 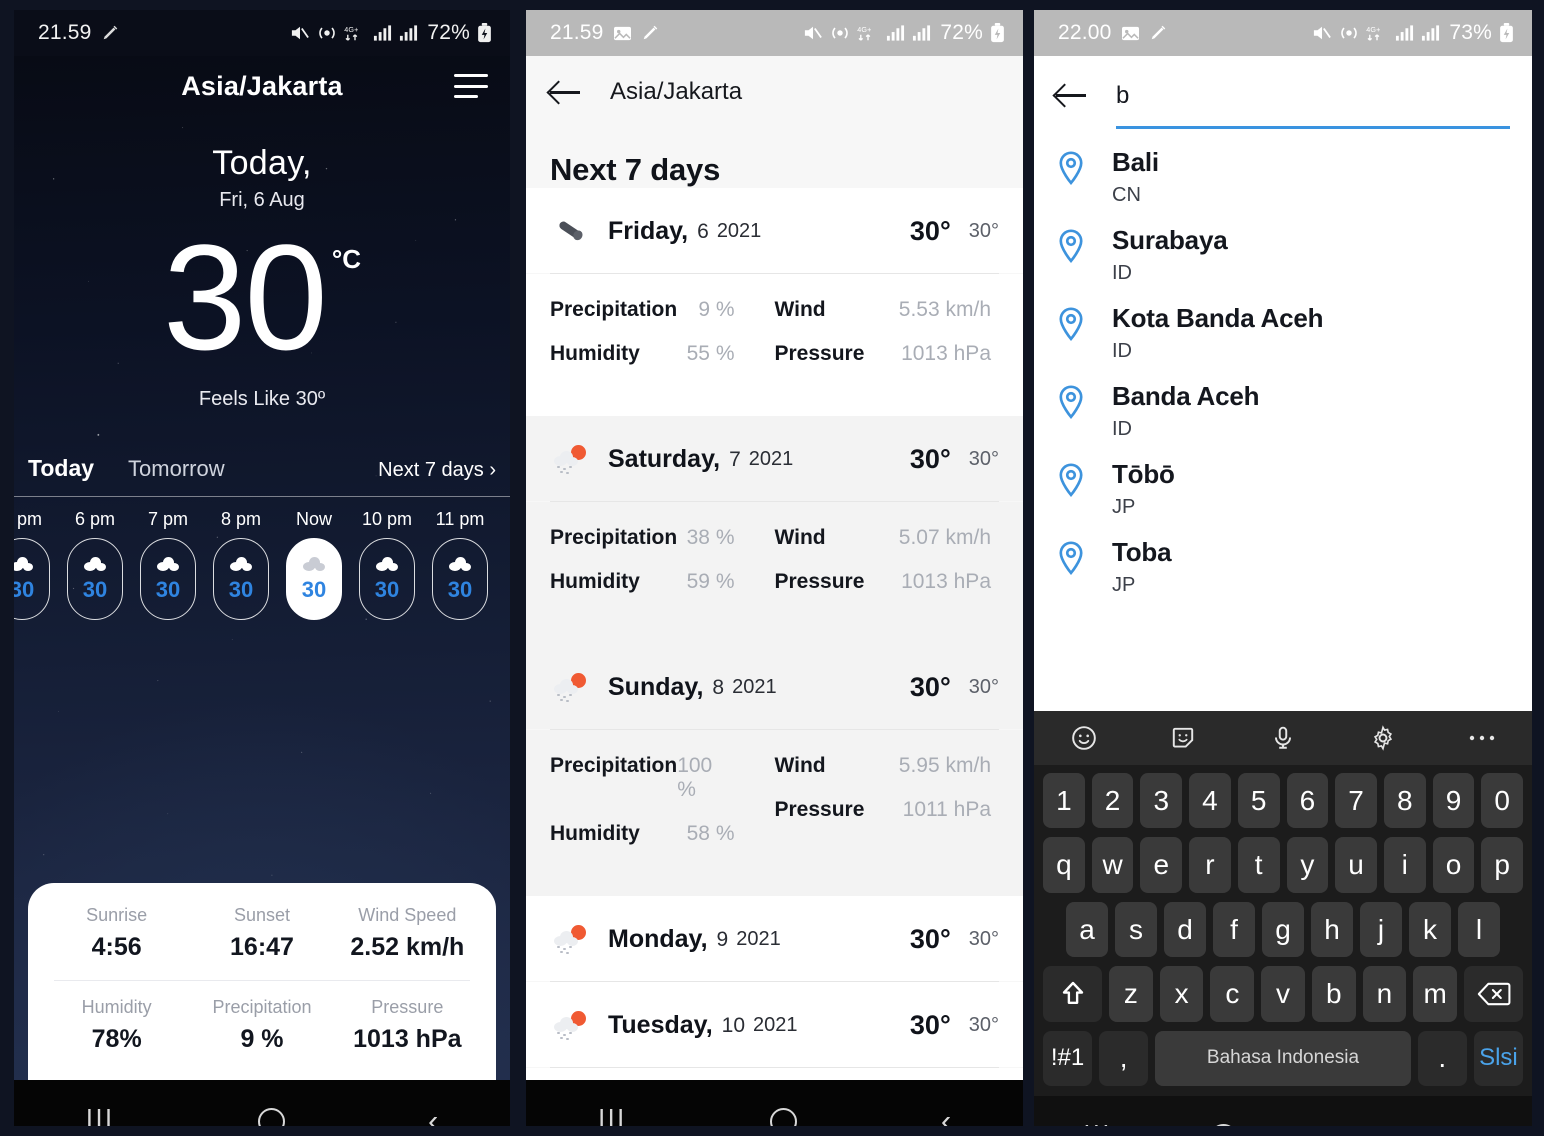 I want to click on keyboard-icon, so click(x=1469, y=1124).